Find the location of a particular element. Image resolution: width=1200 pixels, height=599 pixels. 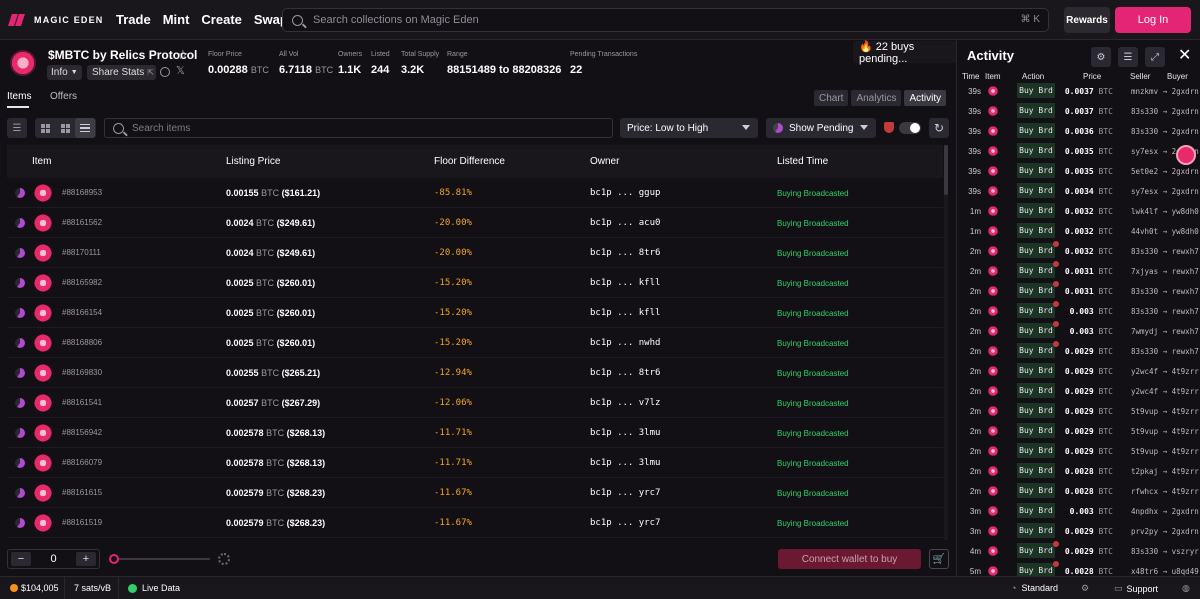

seller-address: sy7esx is located at coordinates (1144, 151).